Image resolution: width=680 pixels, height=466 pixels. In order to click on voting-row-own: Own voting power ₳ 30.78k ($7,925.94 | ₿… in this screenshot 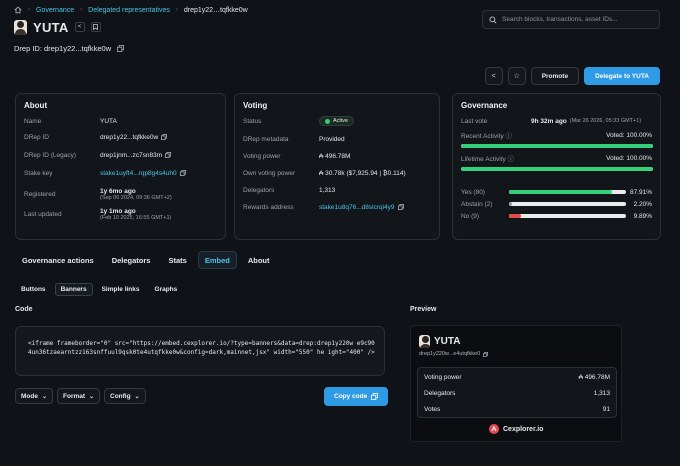, I will do `click(337, 173)`.